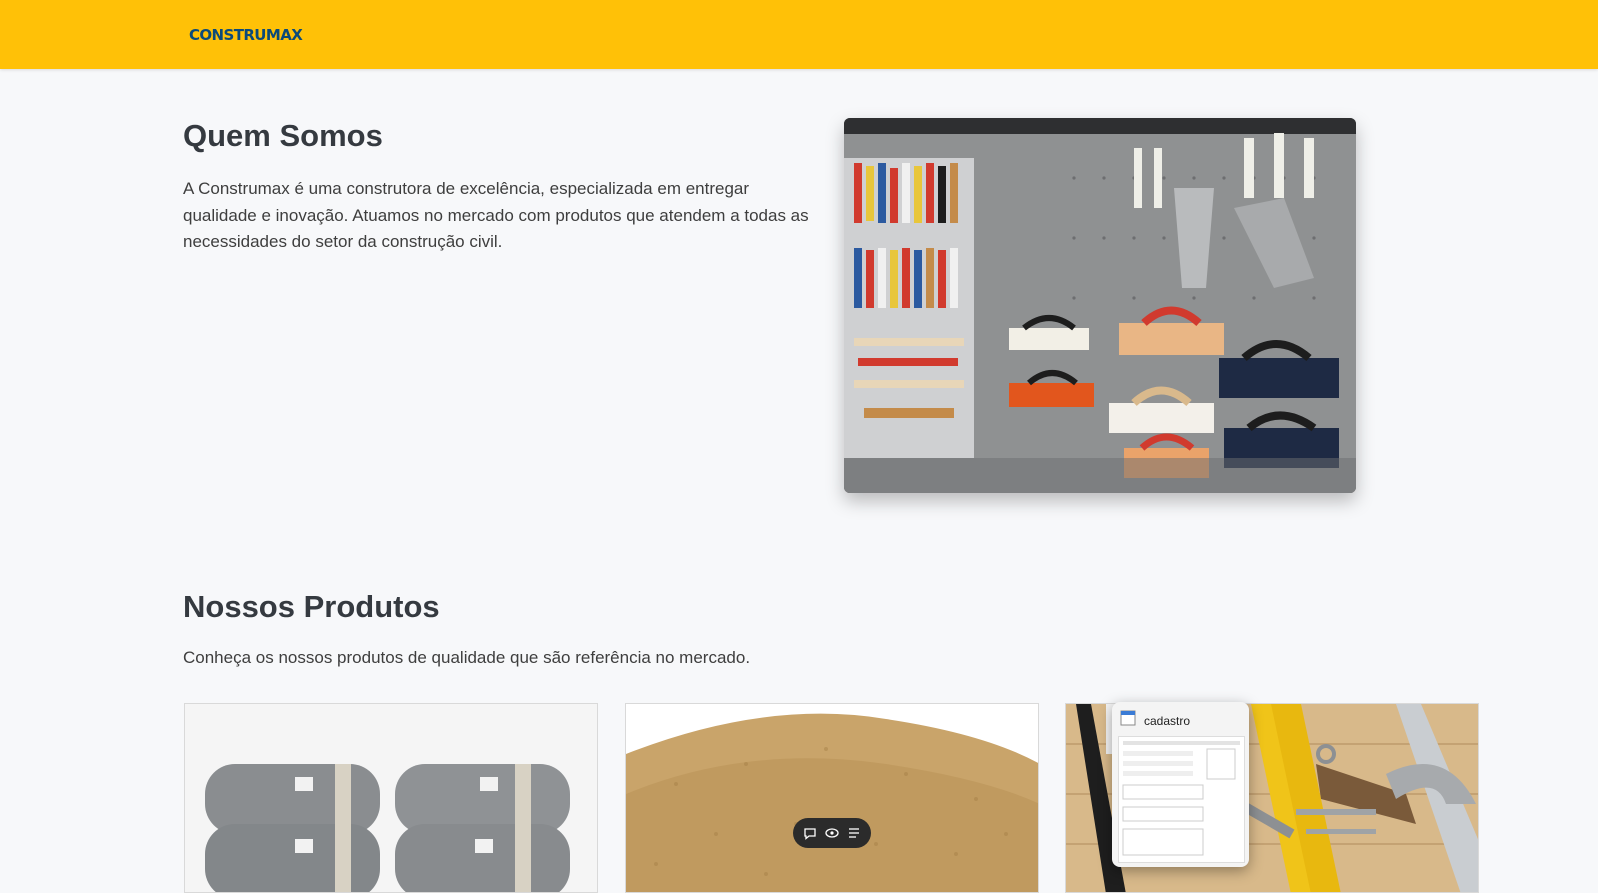 Image resolution: width=1598 pixels, height=893 pixels. I want to click on popup-preview-thumbnail, so click(1181, 799).